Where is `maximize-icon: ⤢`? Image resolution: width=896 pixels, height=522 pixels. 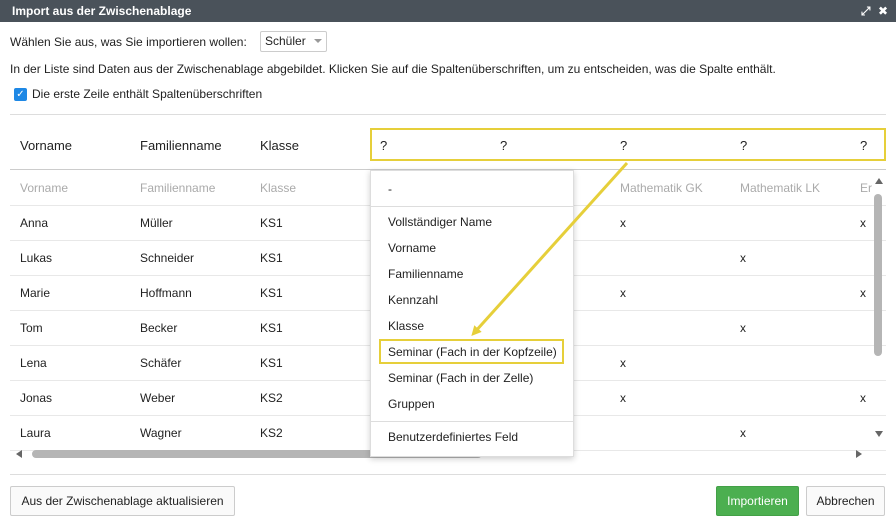 maximize-icon: ⤢ is located at coordinates (866, 11).